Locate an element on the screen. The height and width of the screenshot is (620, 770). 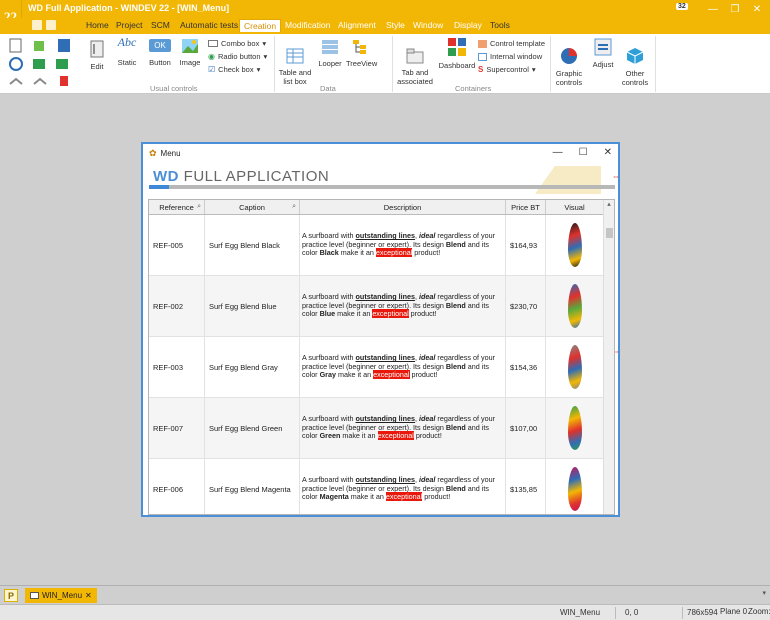
status-bar: WIN_Menu 0, 0 786x594 is located at coordinates (385, 612).